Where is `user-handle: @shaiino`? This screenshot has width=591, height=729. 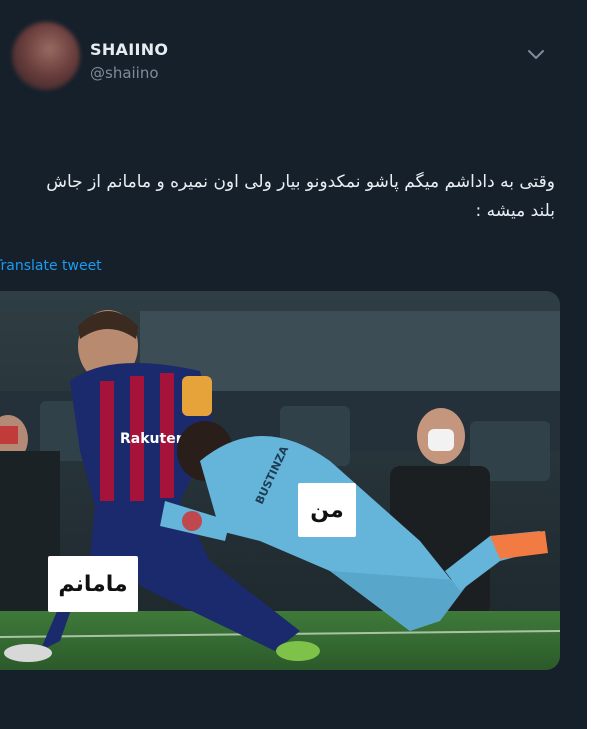
user-handle: @shaiino is located at coordinates (124, 73).